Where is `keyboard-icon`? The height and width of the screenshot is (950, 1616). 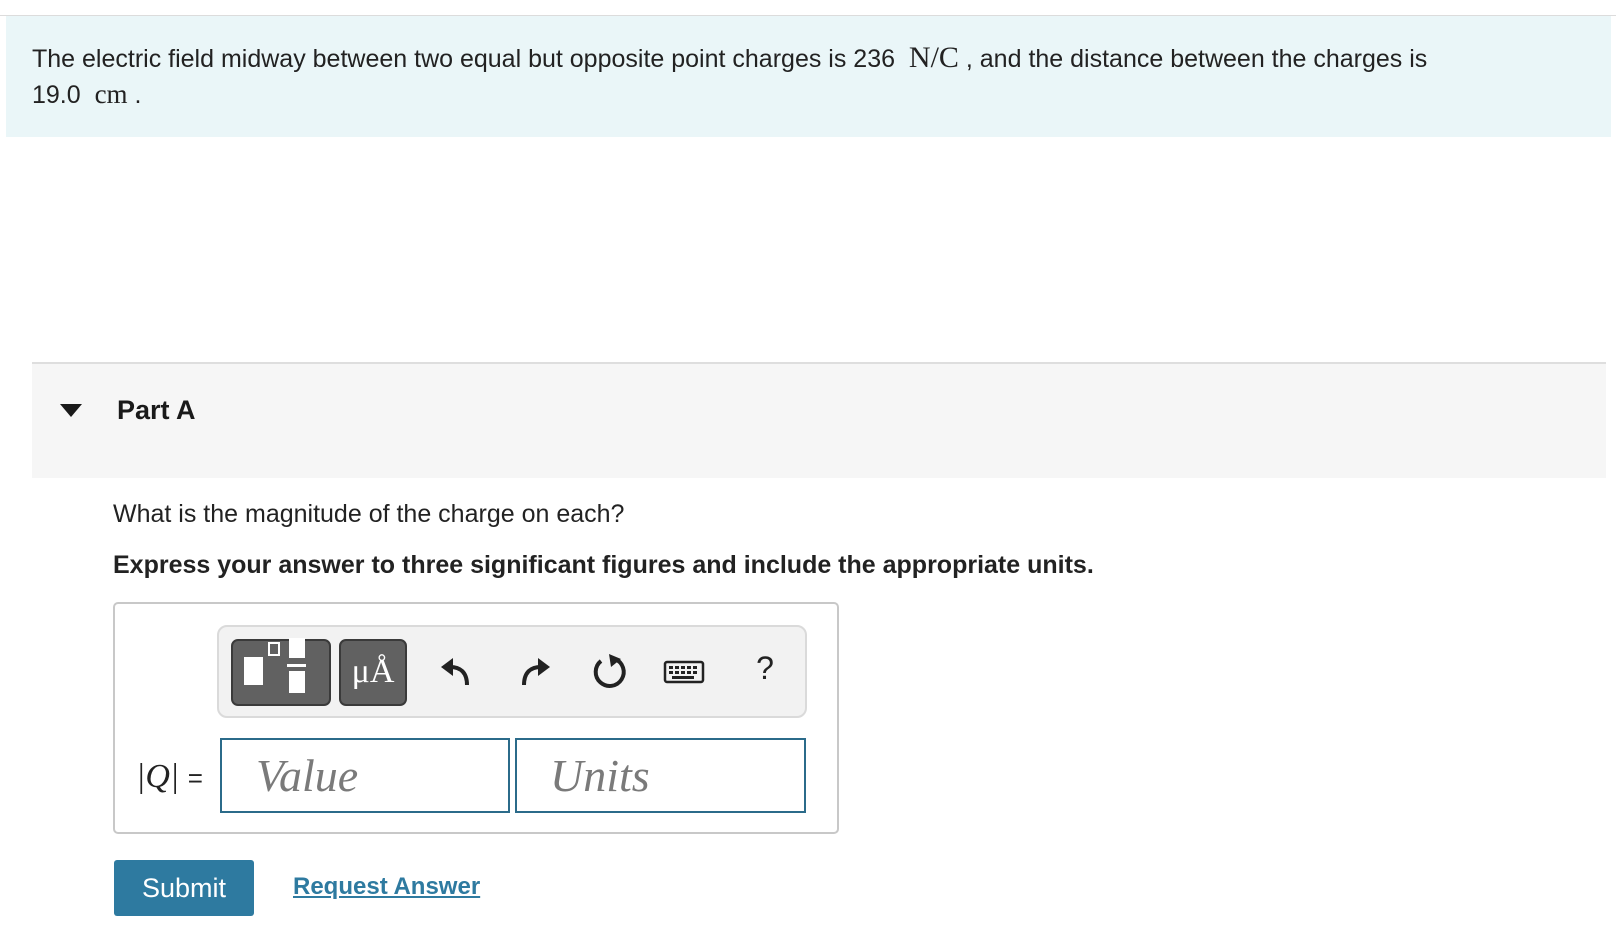
keyboard-icon is located at coordinates (684, 672).